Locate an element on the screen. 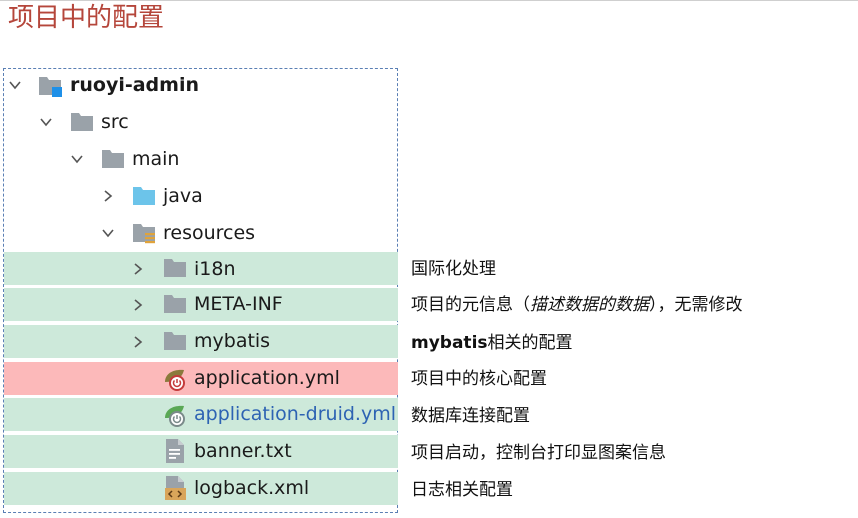 This screenshot has height=518, width=858. tree-item-logback-xml: logback.xml is located at coordinates (201, 488).